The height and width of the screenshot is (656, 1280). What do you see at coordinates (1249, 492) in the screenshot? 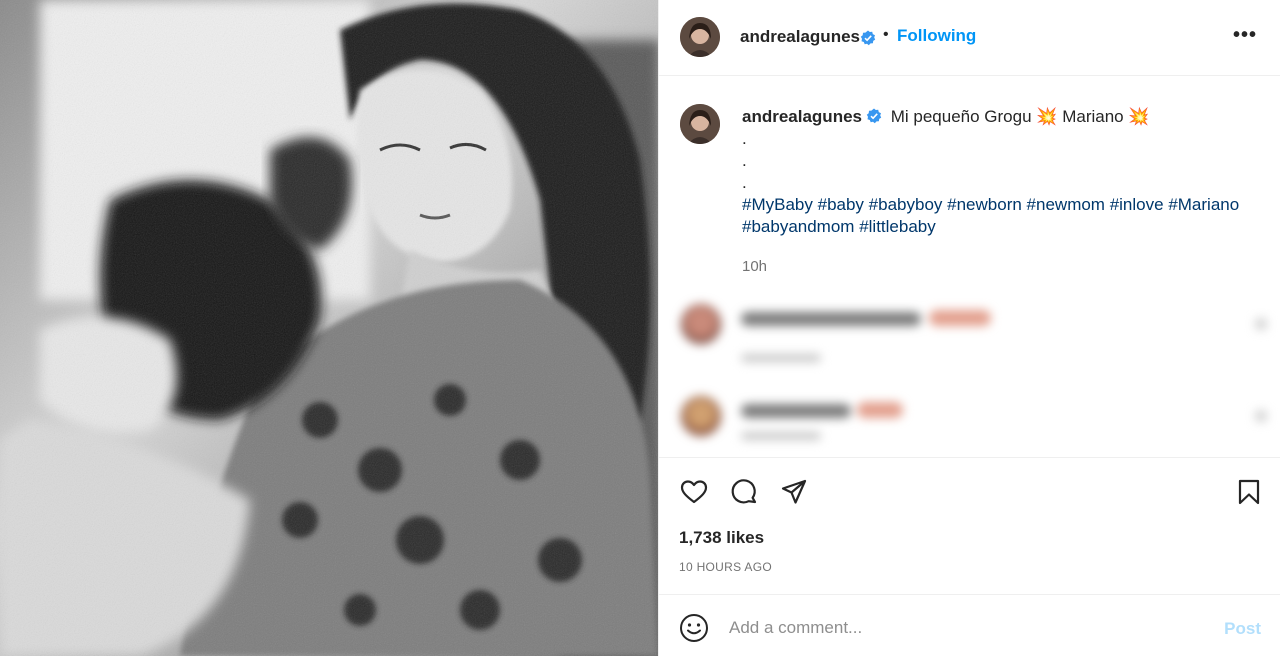
I see `bookmark-icon` at bounding box center [1249, 492].